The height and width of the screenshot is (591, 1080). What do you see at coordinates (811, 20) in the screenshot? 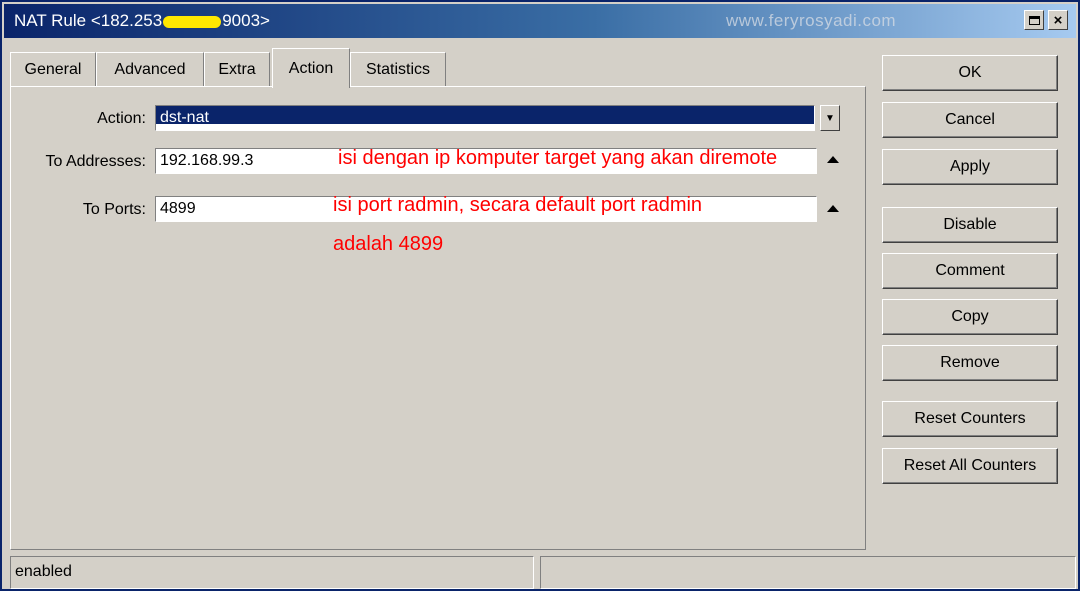
I see `watermark: www.feryrosyadi.com` at bounding box center [811, 20].